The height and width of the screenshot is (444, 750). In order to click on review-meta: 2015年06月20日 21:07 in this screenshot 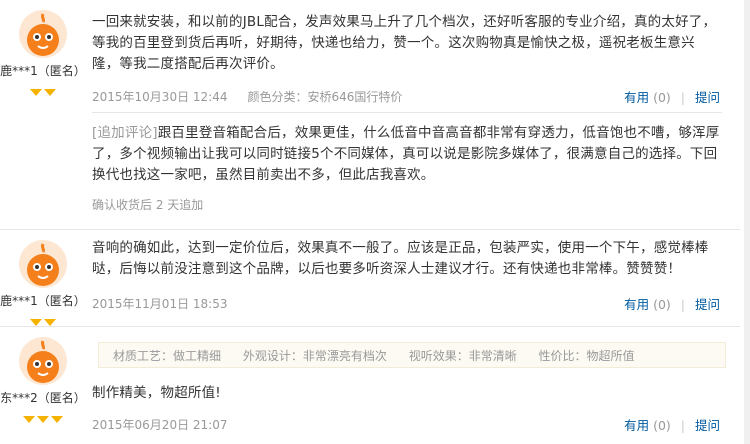, I will do `click(159, 424)`.